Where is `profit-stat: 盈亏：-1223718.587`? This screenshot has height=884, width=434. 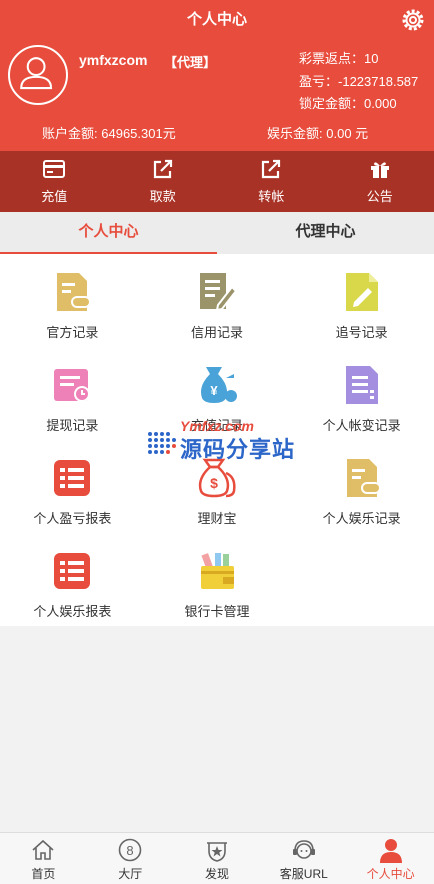
profit-stat: 盈亏：-1223718.587 is located at coordinates (358, 80).